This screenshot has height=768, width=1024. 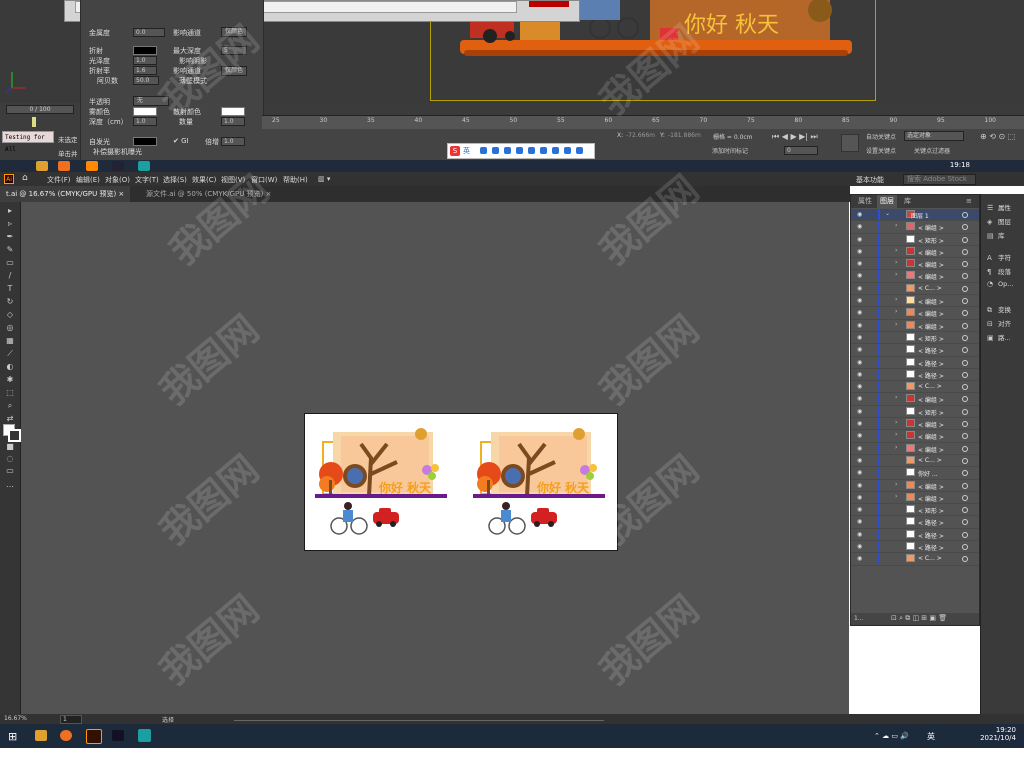 What do you see at coordinates (264, 180) in the screenshot?
I see `menu-window: 窗口(W)` at bounding box center [264, 180].